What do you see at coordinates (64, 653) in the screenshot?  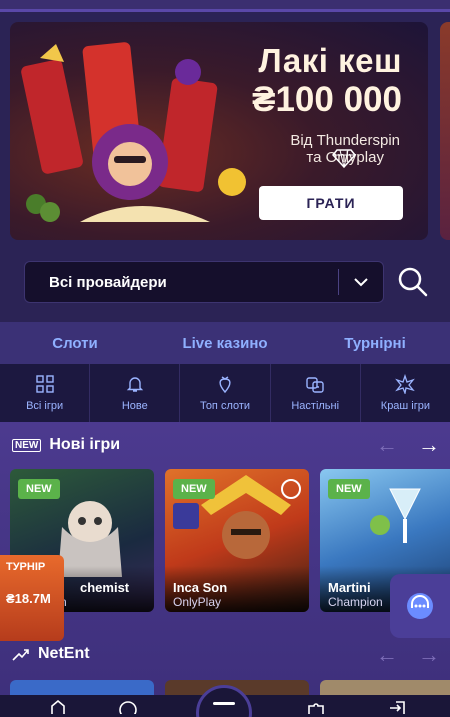 I see `netent-title: NetEnt` at bounding box center [64, 653].